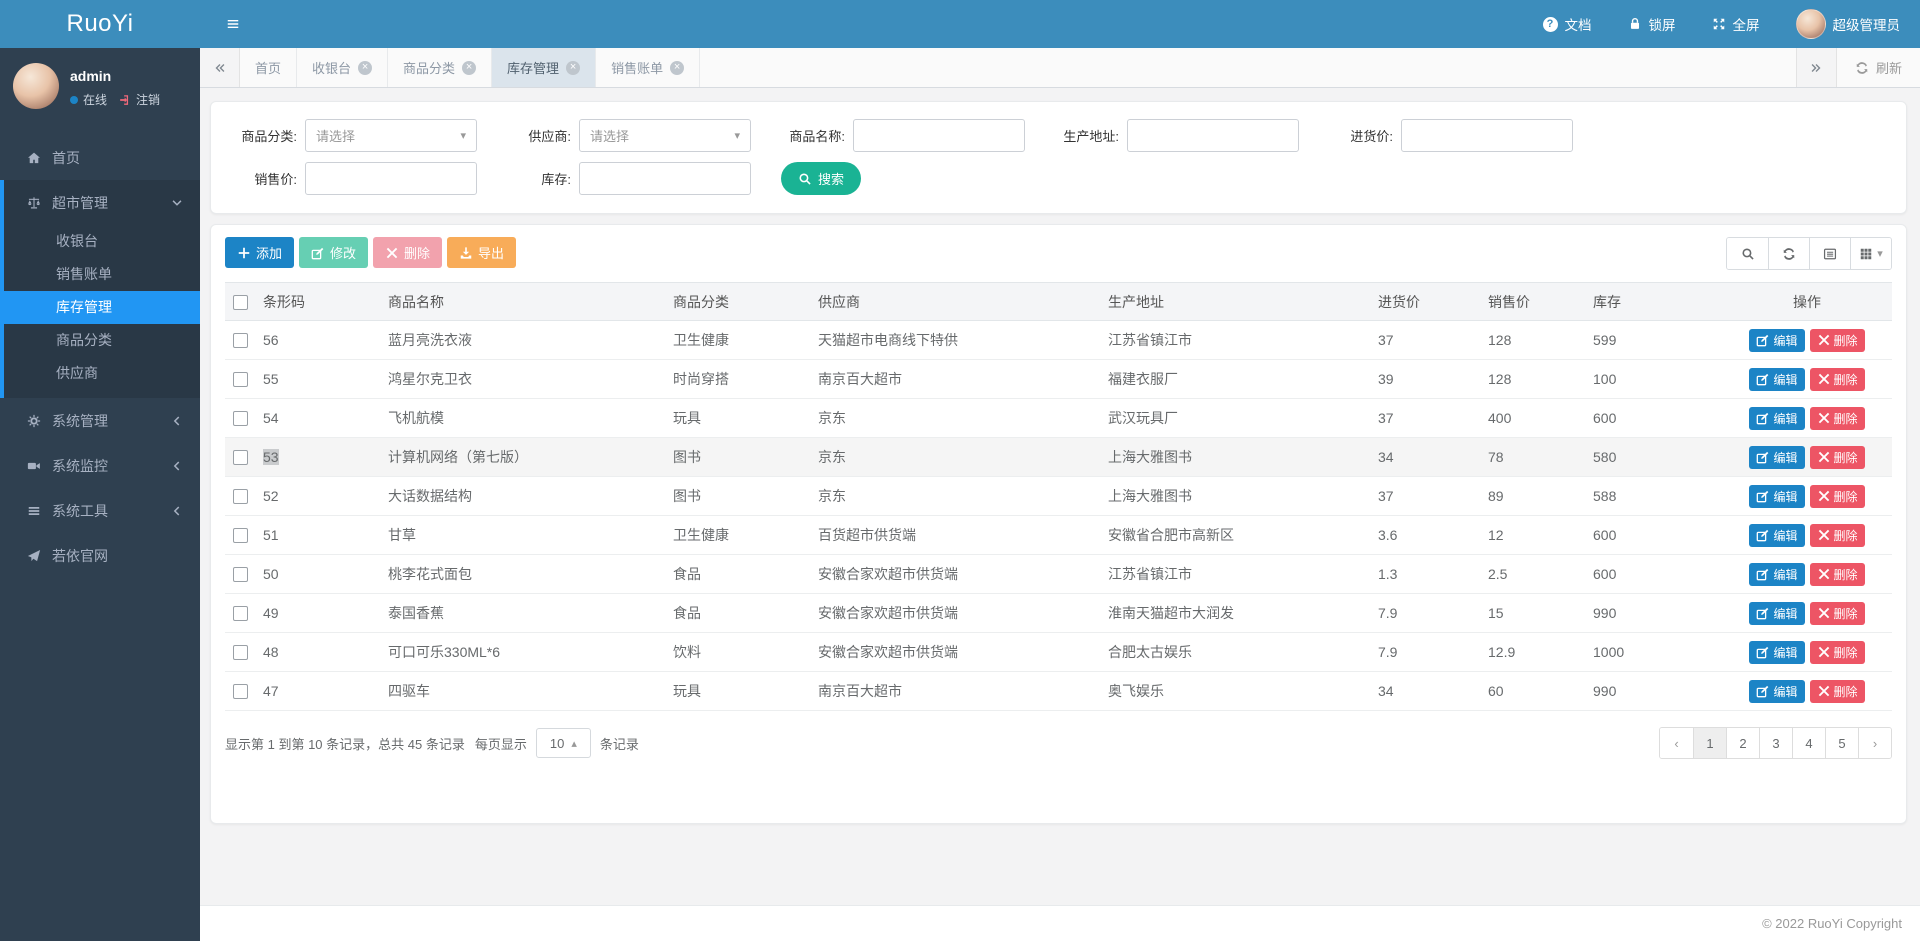  I want to click on column-header: 操作, so click(1807, 301).